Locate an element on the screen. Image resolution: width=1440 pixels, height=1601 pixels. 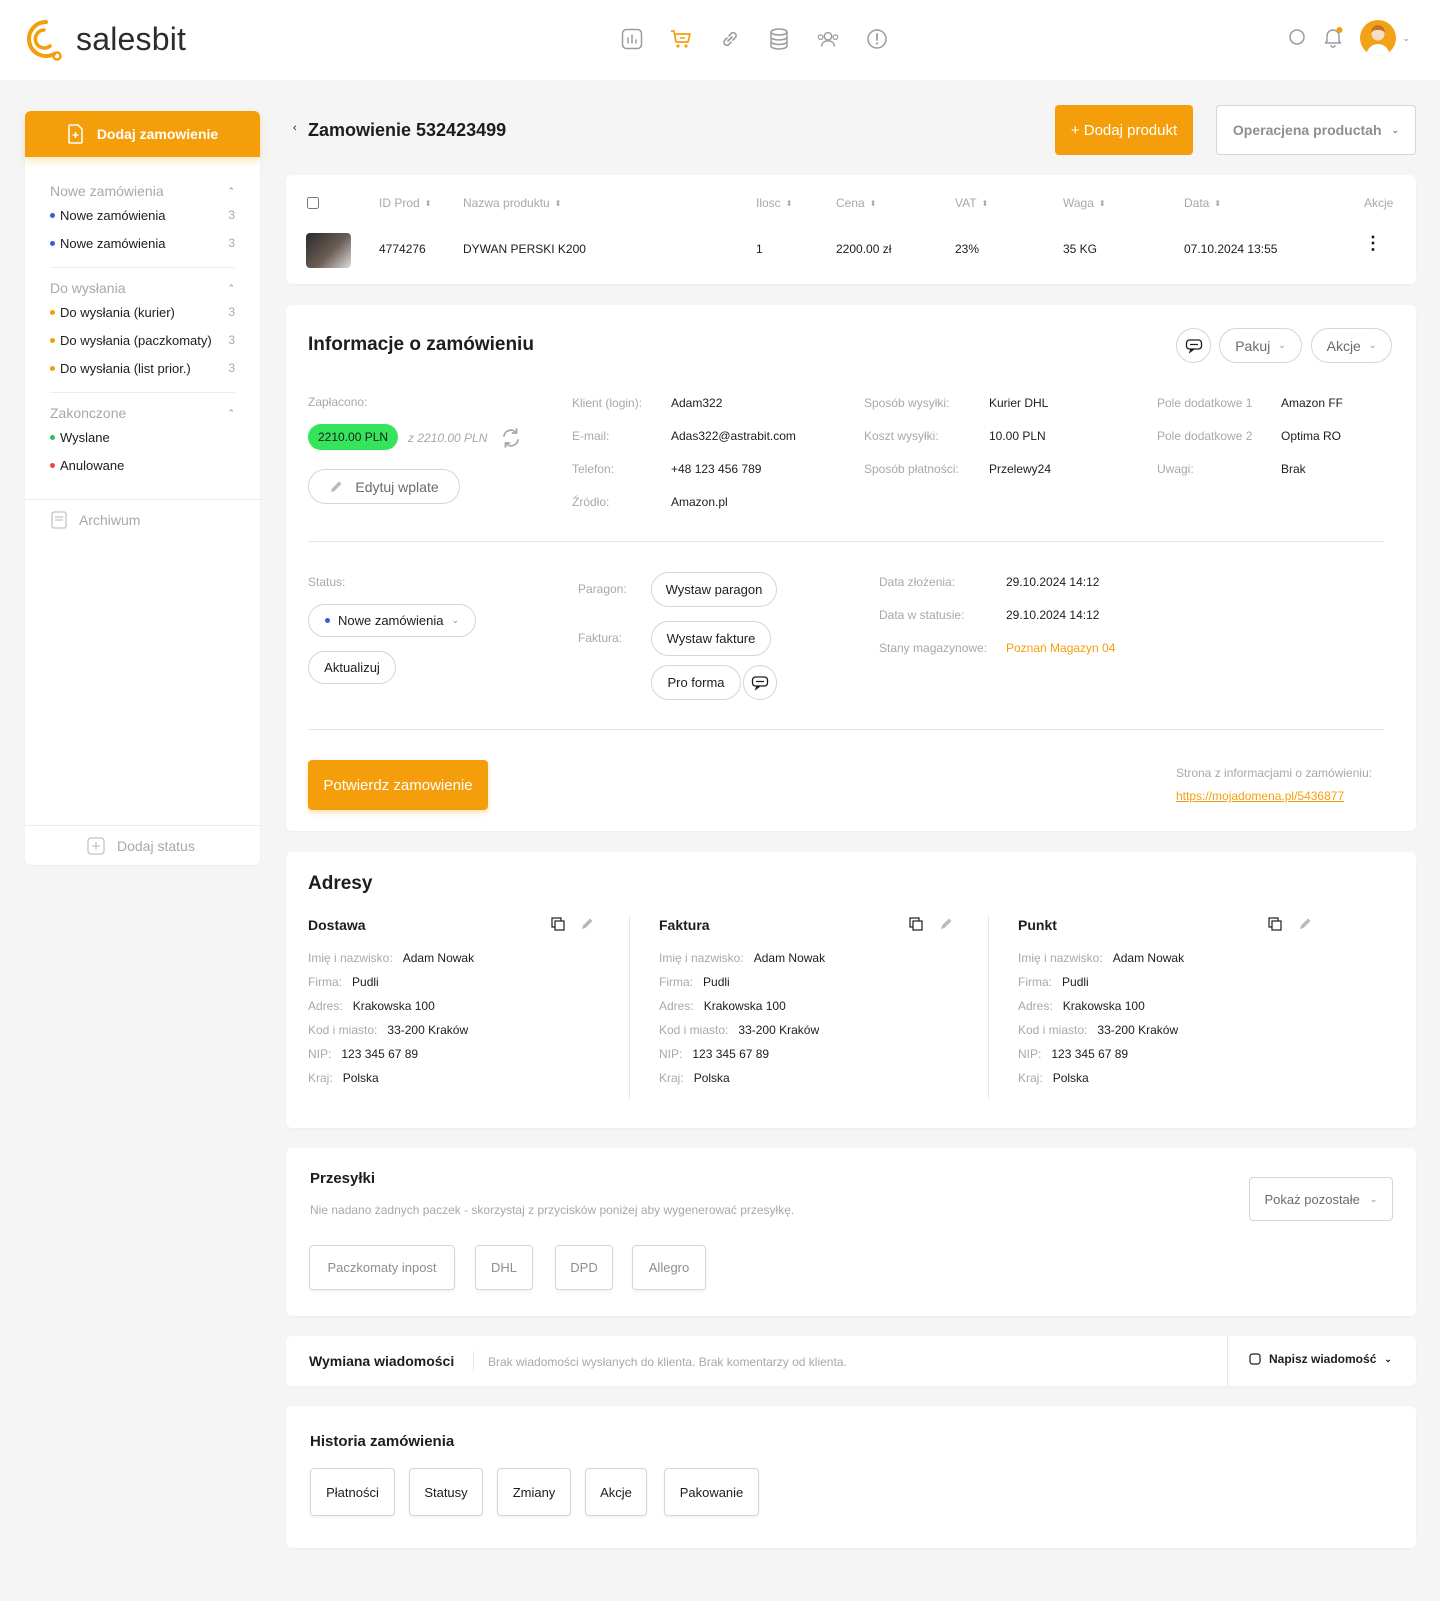
col-header-label: Waga is located at coordinates (1078, 203).